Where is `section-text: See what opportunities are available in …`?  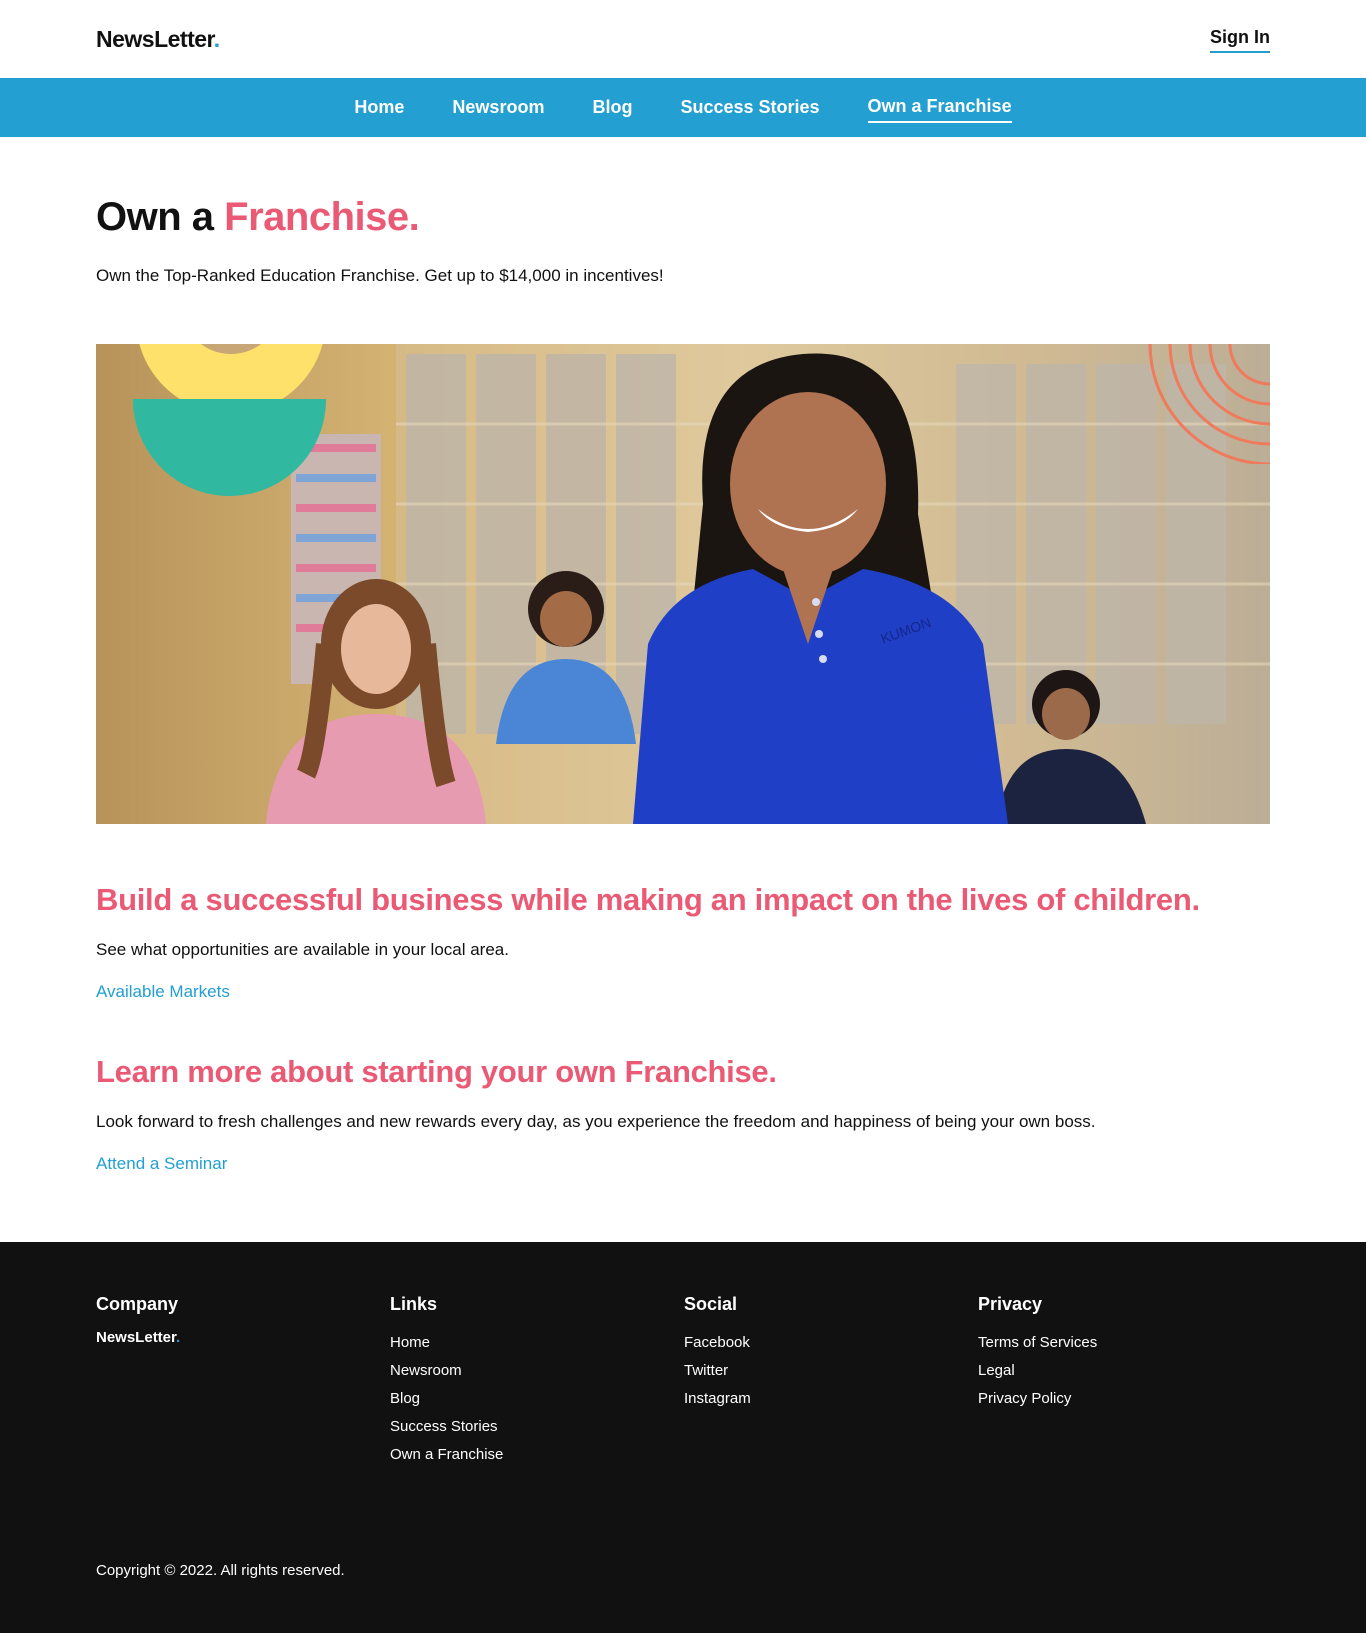
section-text: See what opportunities are available in … is located at coordinates (302, 949).